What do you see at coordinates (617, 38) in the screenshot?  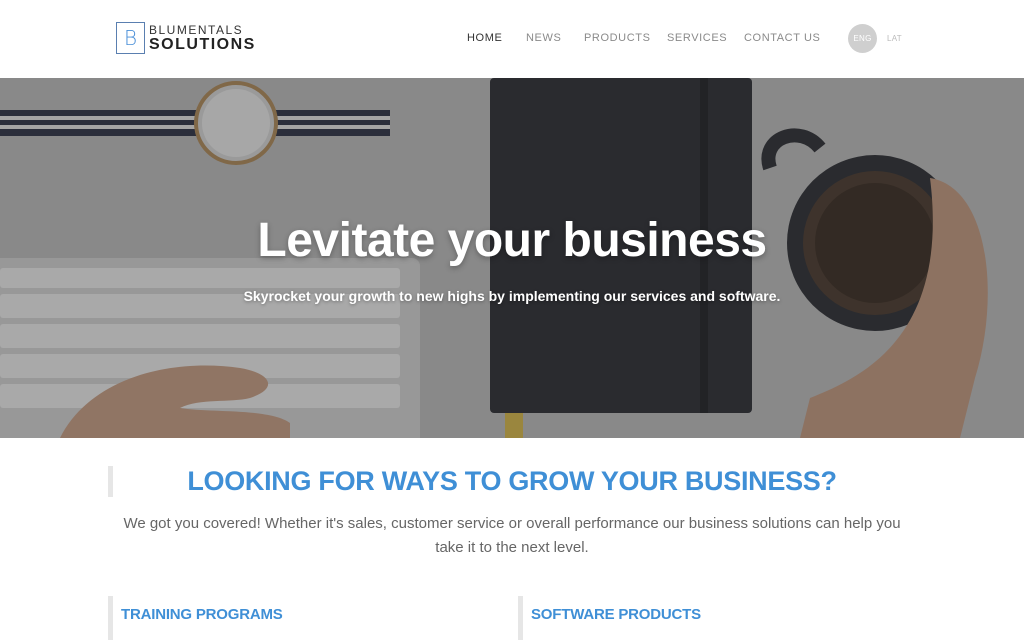 I see `nav-products: PRODUCTS` at bounding box center [617, 38].